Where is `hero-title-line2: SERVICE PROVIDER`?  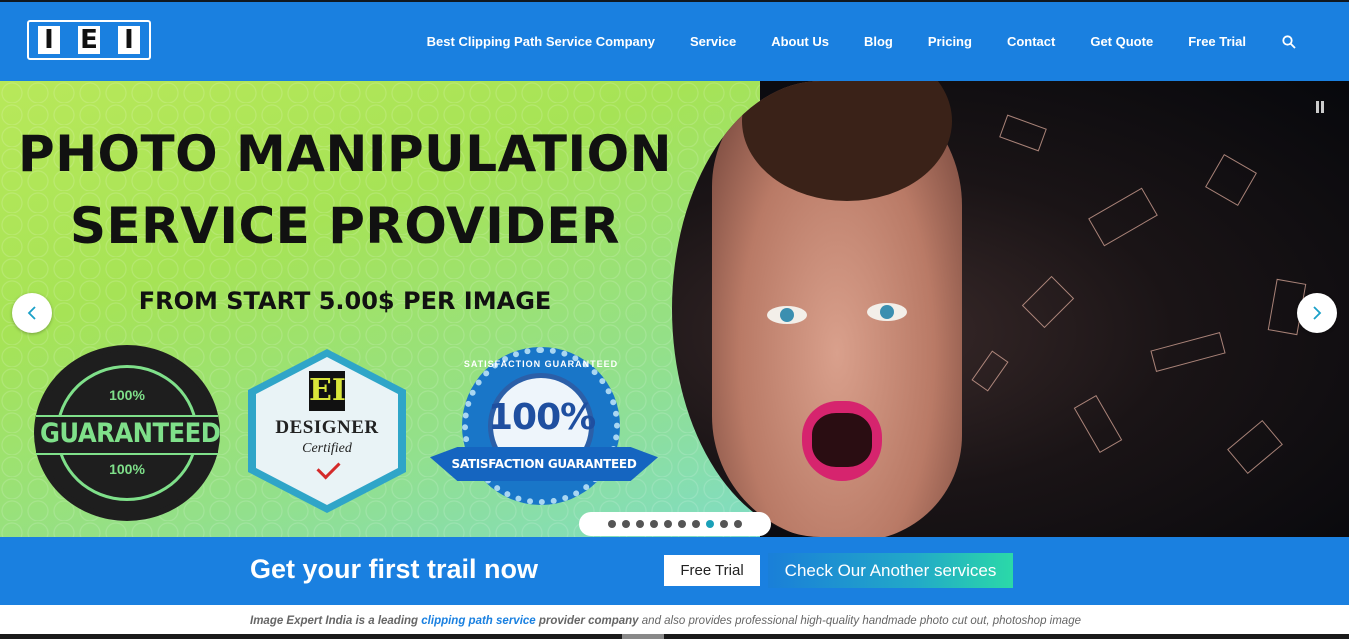 hero-title-line2: SERVICE PROVIDER is located at coordinates (345, 226).